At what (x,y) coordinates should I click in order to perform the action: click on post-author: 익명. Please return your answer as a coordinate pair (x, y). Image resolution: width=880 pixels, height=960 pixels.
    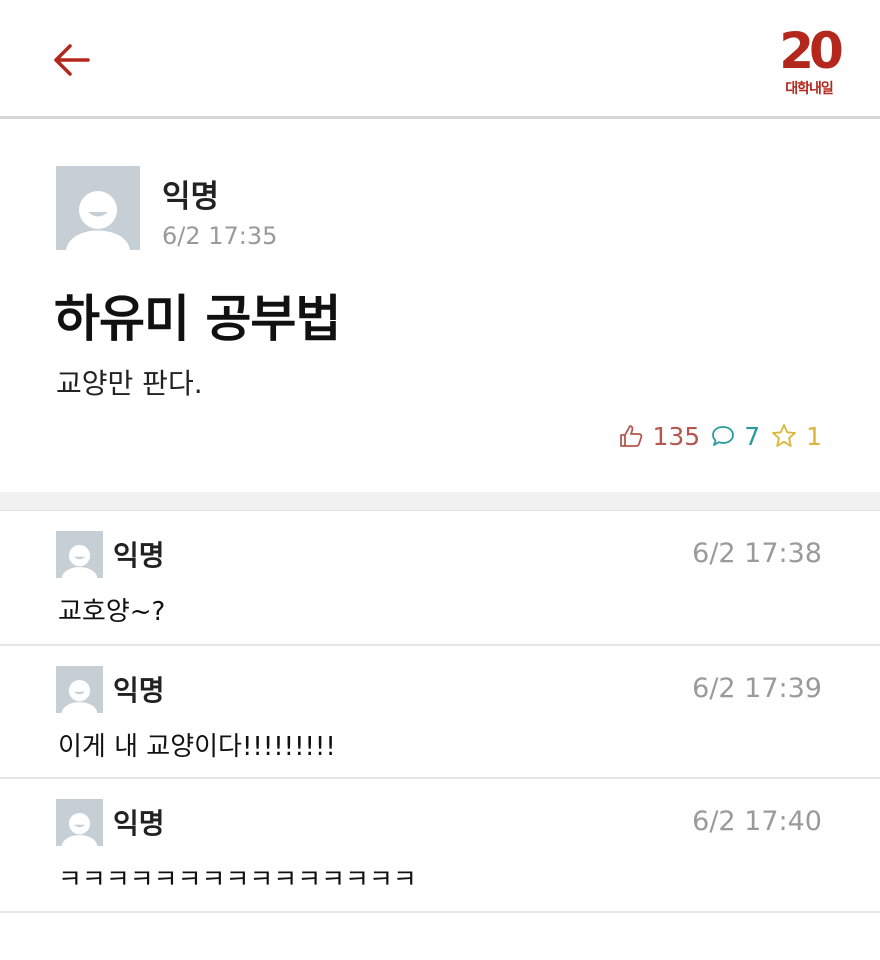
    Looking at the image, I should click on (191, 197).